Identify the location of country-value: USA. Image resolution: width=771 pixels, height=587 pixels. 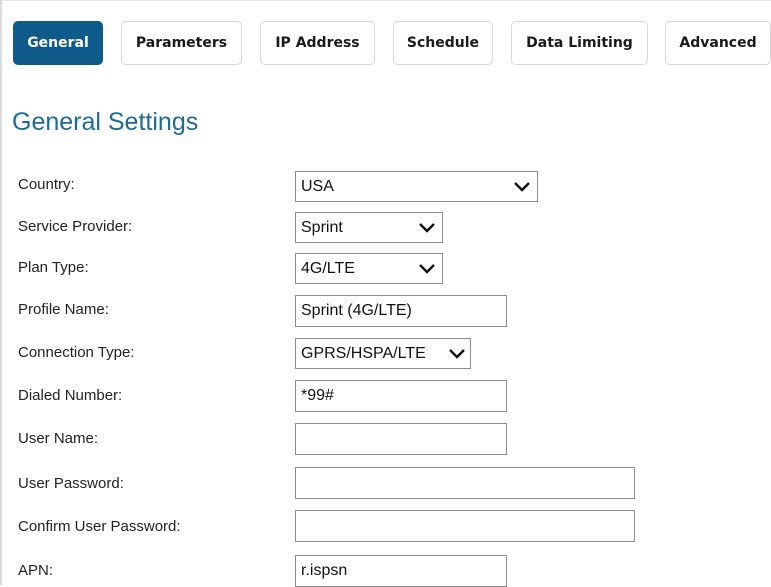
(317, 186).